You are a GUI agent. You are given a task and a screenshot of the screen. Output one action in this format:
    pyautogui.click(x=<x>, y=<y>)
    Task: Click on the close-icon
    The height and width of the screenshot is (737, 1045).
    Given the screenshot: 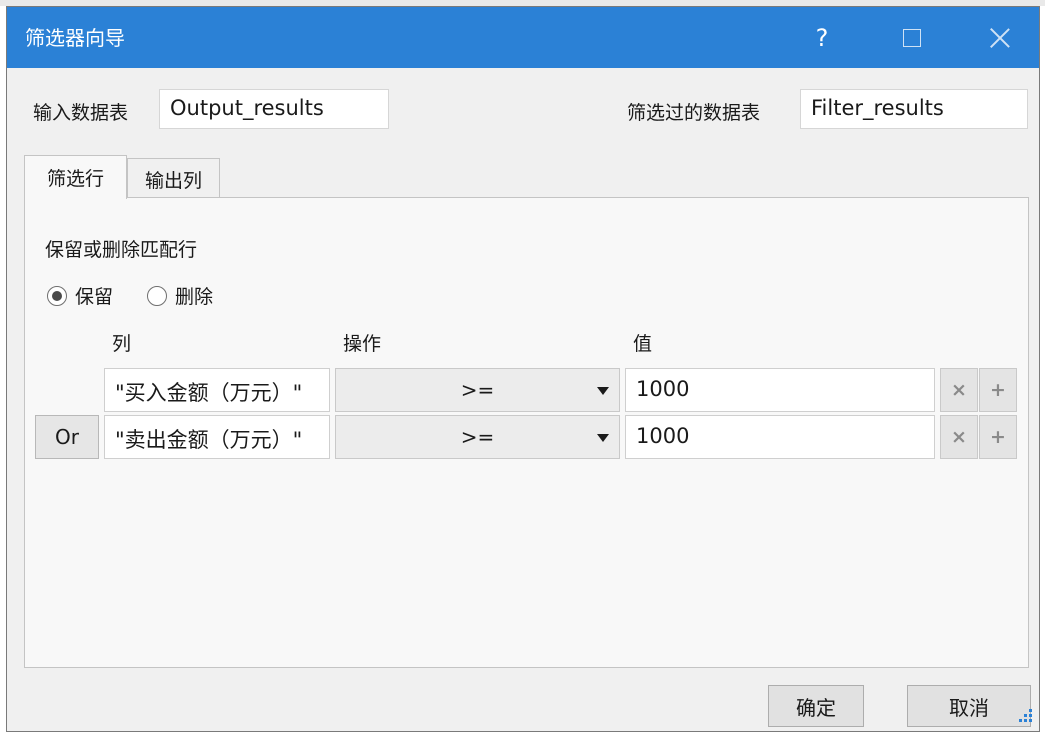 What is the action you would take?
    pyautogui.click(x=1000, y=38)
    